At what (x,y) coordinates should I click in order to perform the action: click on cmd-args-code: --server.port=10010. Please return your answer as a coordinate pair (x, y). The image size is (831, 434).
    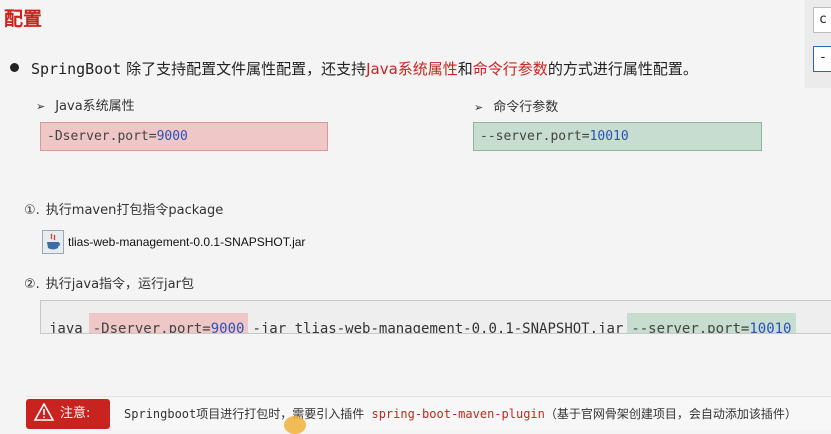
    Looking at the image, I should click on (617, 136).